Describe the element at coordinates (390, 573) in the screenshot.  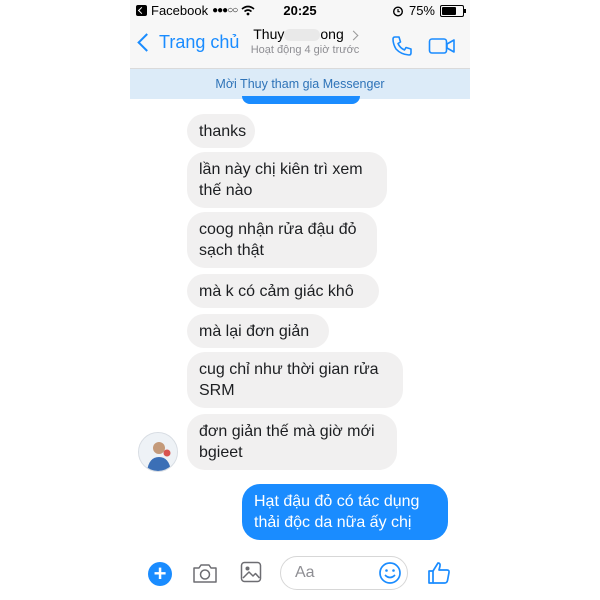
I see `emoji-icon` at that location.